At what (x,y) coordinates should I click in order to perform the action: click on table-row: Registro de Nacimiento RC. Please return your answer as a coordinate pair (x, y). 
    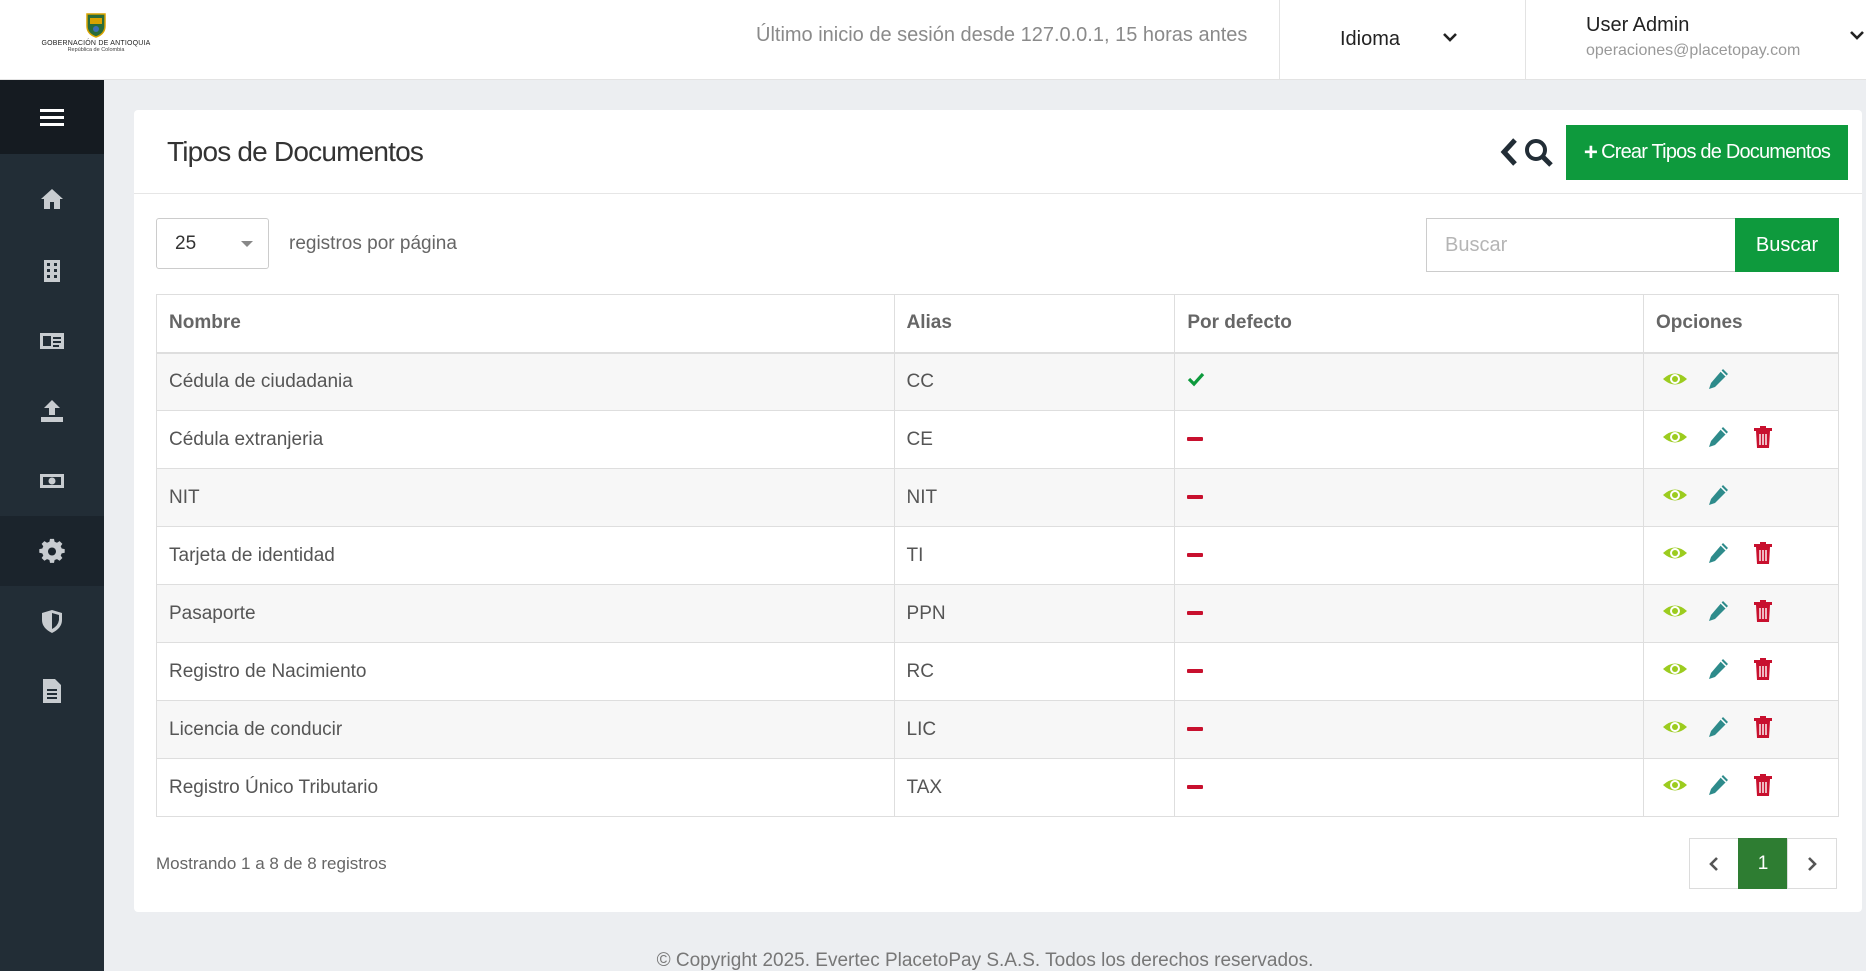
    Looking at the image, I should click on (997, 671).